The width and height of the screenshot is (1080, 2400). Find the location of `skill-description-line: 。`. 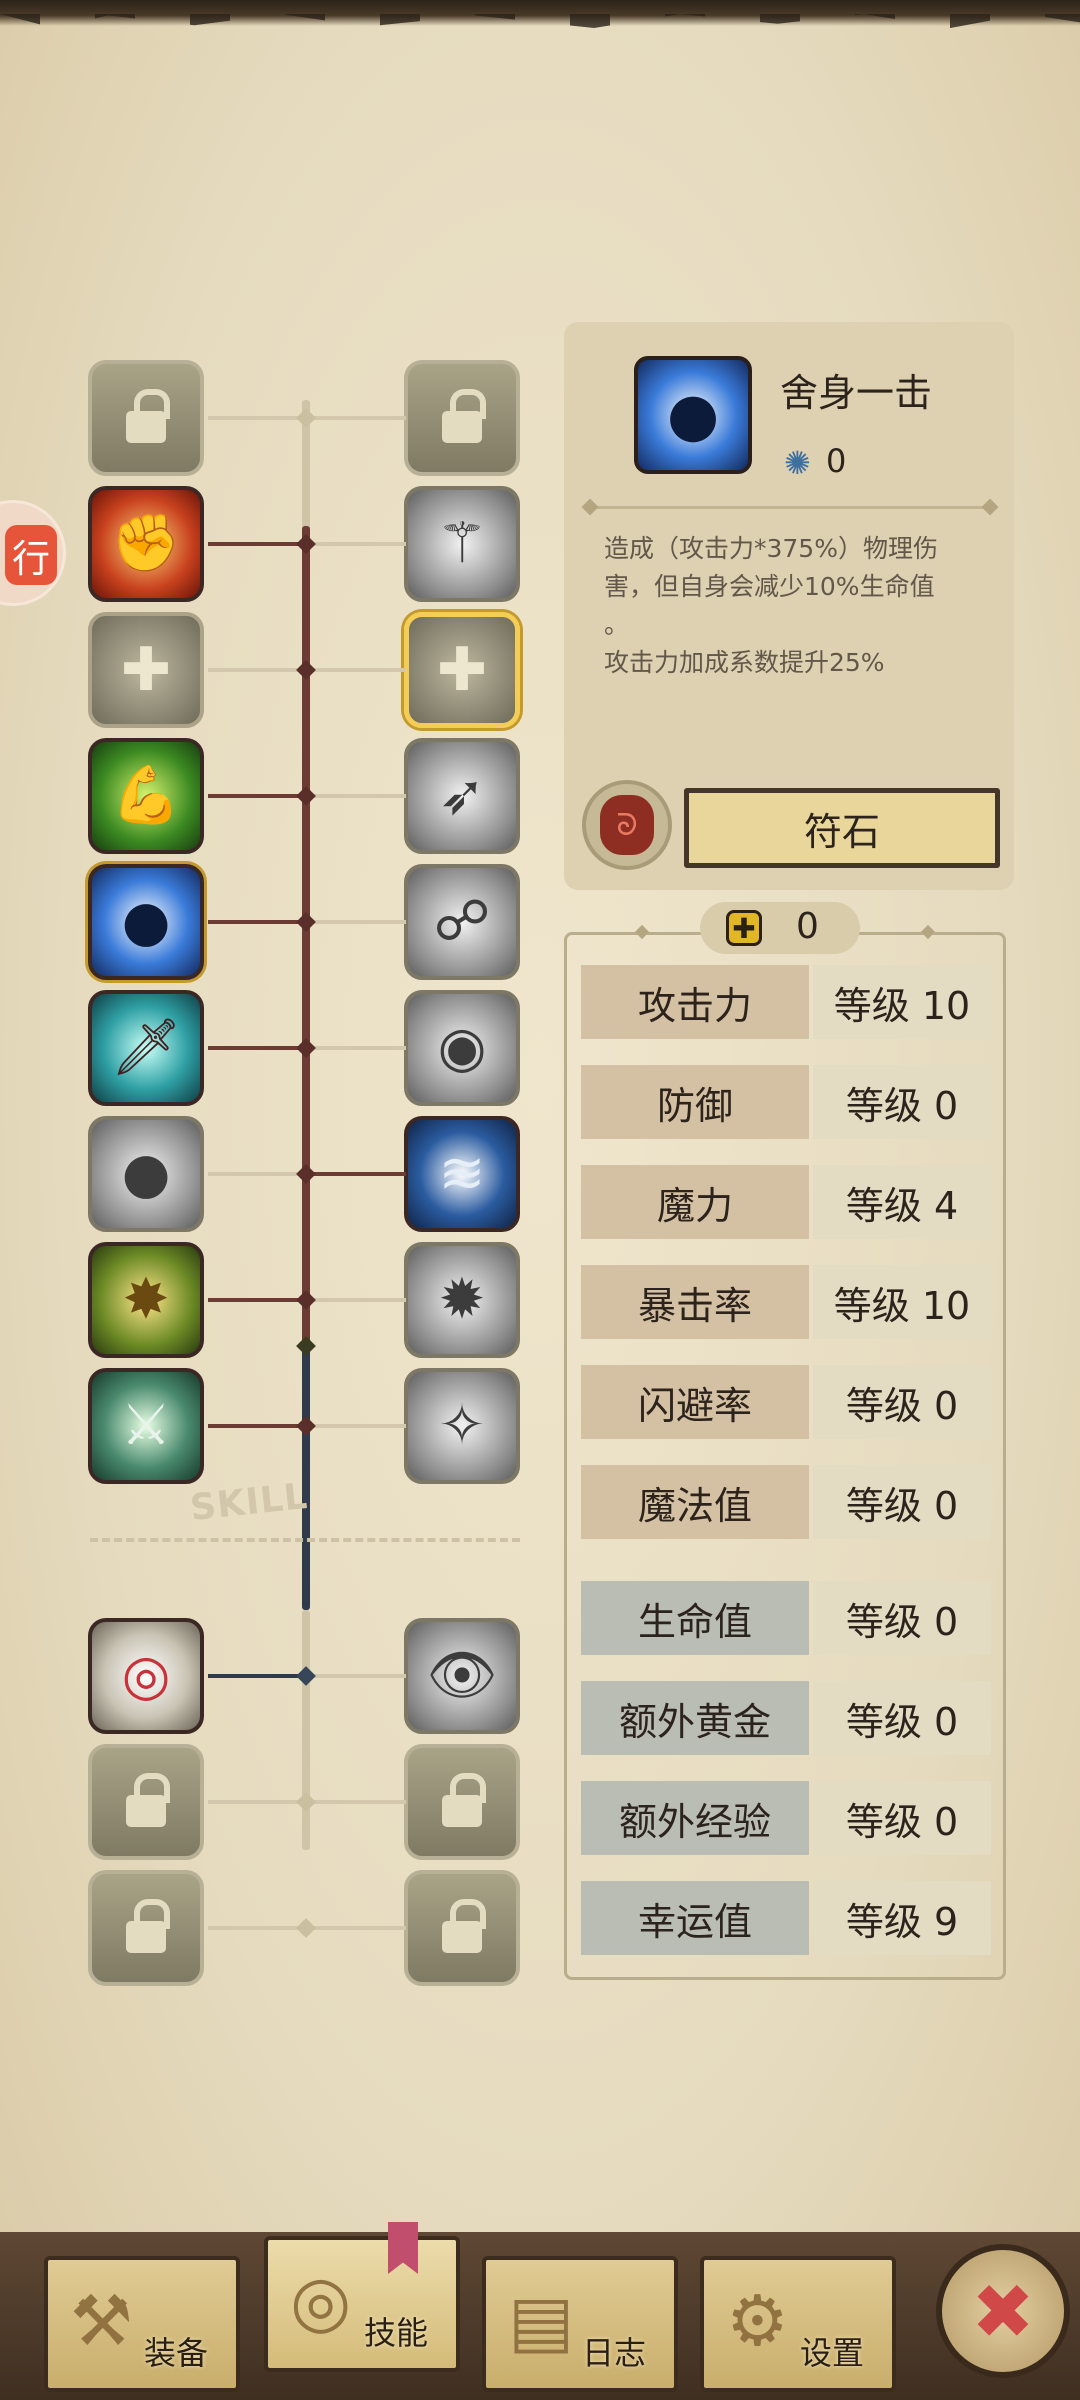

skill-description-line: 。 is located at coordinates (617, 624).